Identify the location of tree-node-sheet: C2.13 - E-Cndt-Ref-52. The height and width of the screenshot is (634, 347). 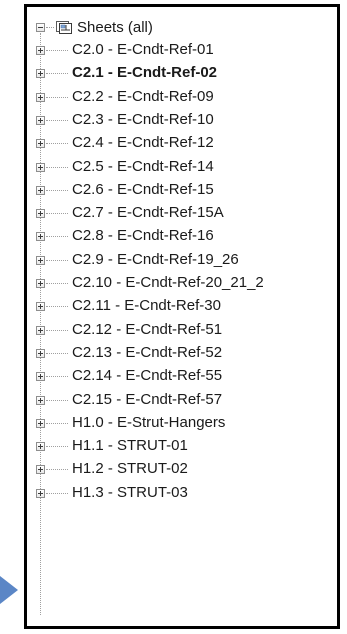
(182, 353).